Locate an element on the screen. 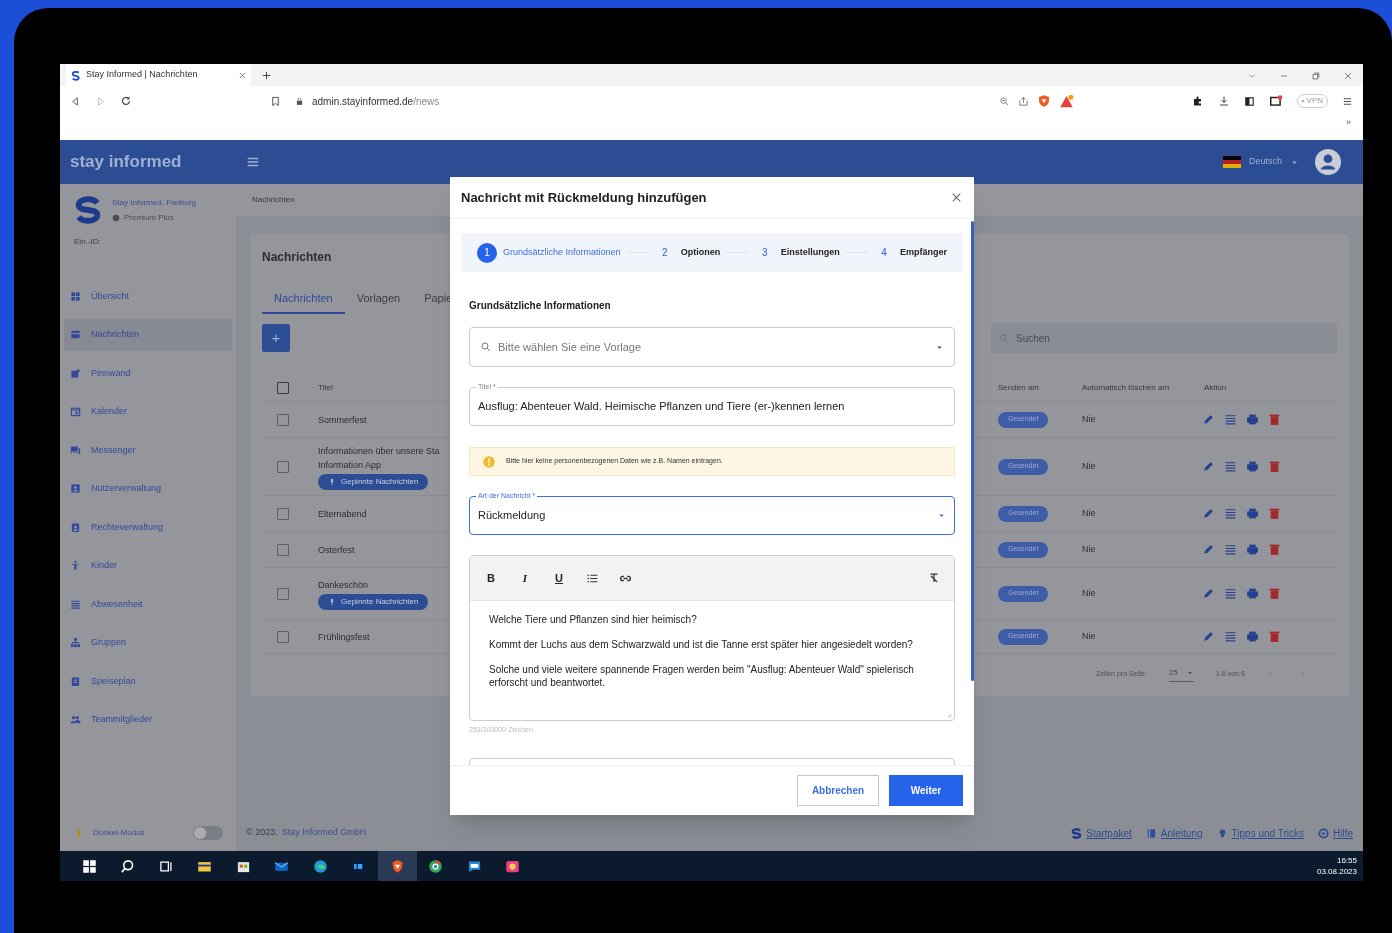  sidebar-item: Gruppen is located at coordinates (148, 642).